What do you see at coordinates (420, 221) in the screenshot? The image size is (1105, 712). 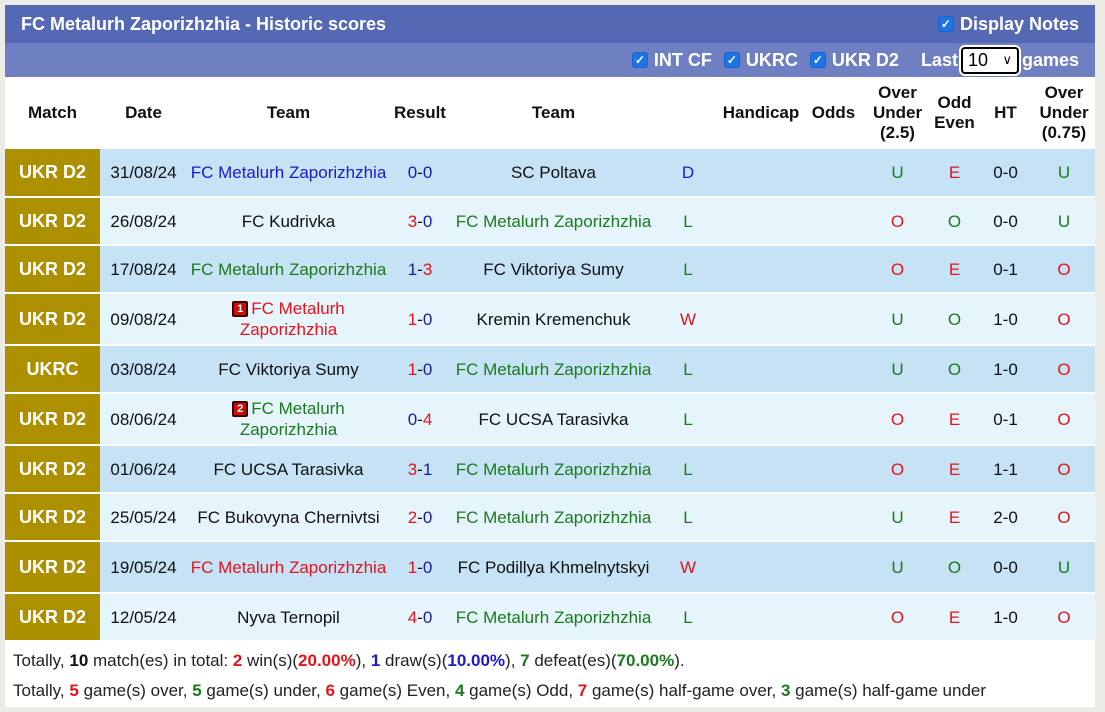 I see `result-cell: 3-0` at bounding box center [420, 221].